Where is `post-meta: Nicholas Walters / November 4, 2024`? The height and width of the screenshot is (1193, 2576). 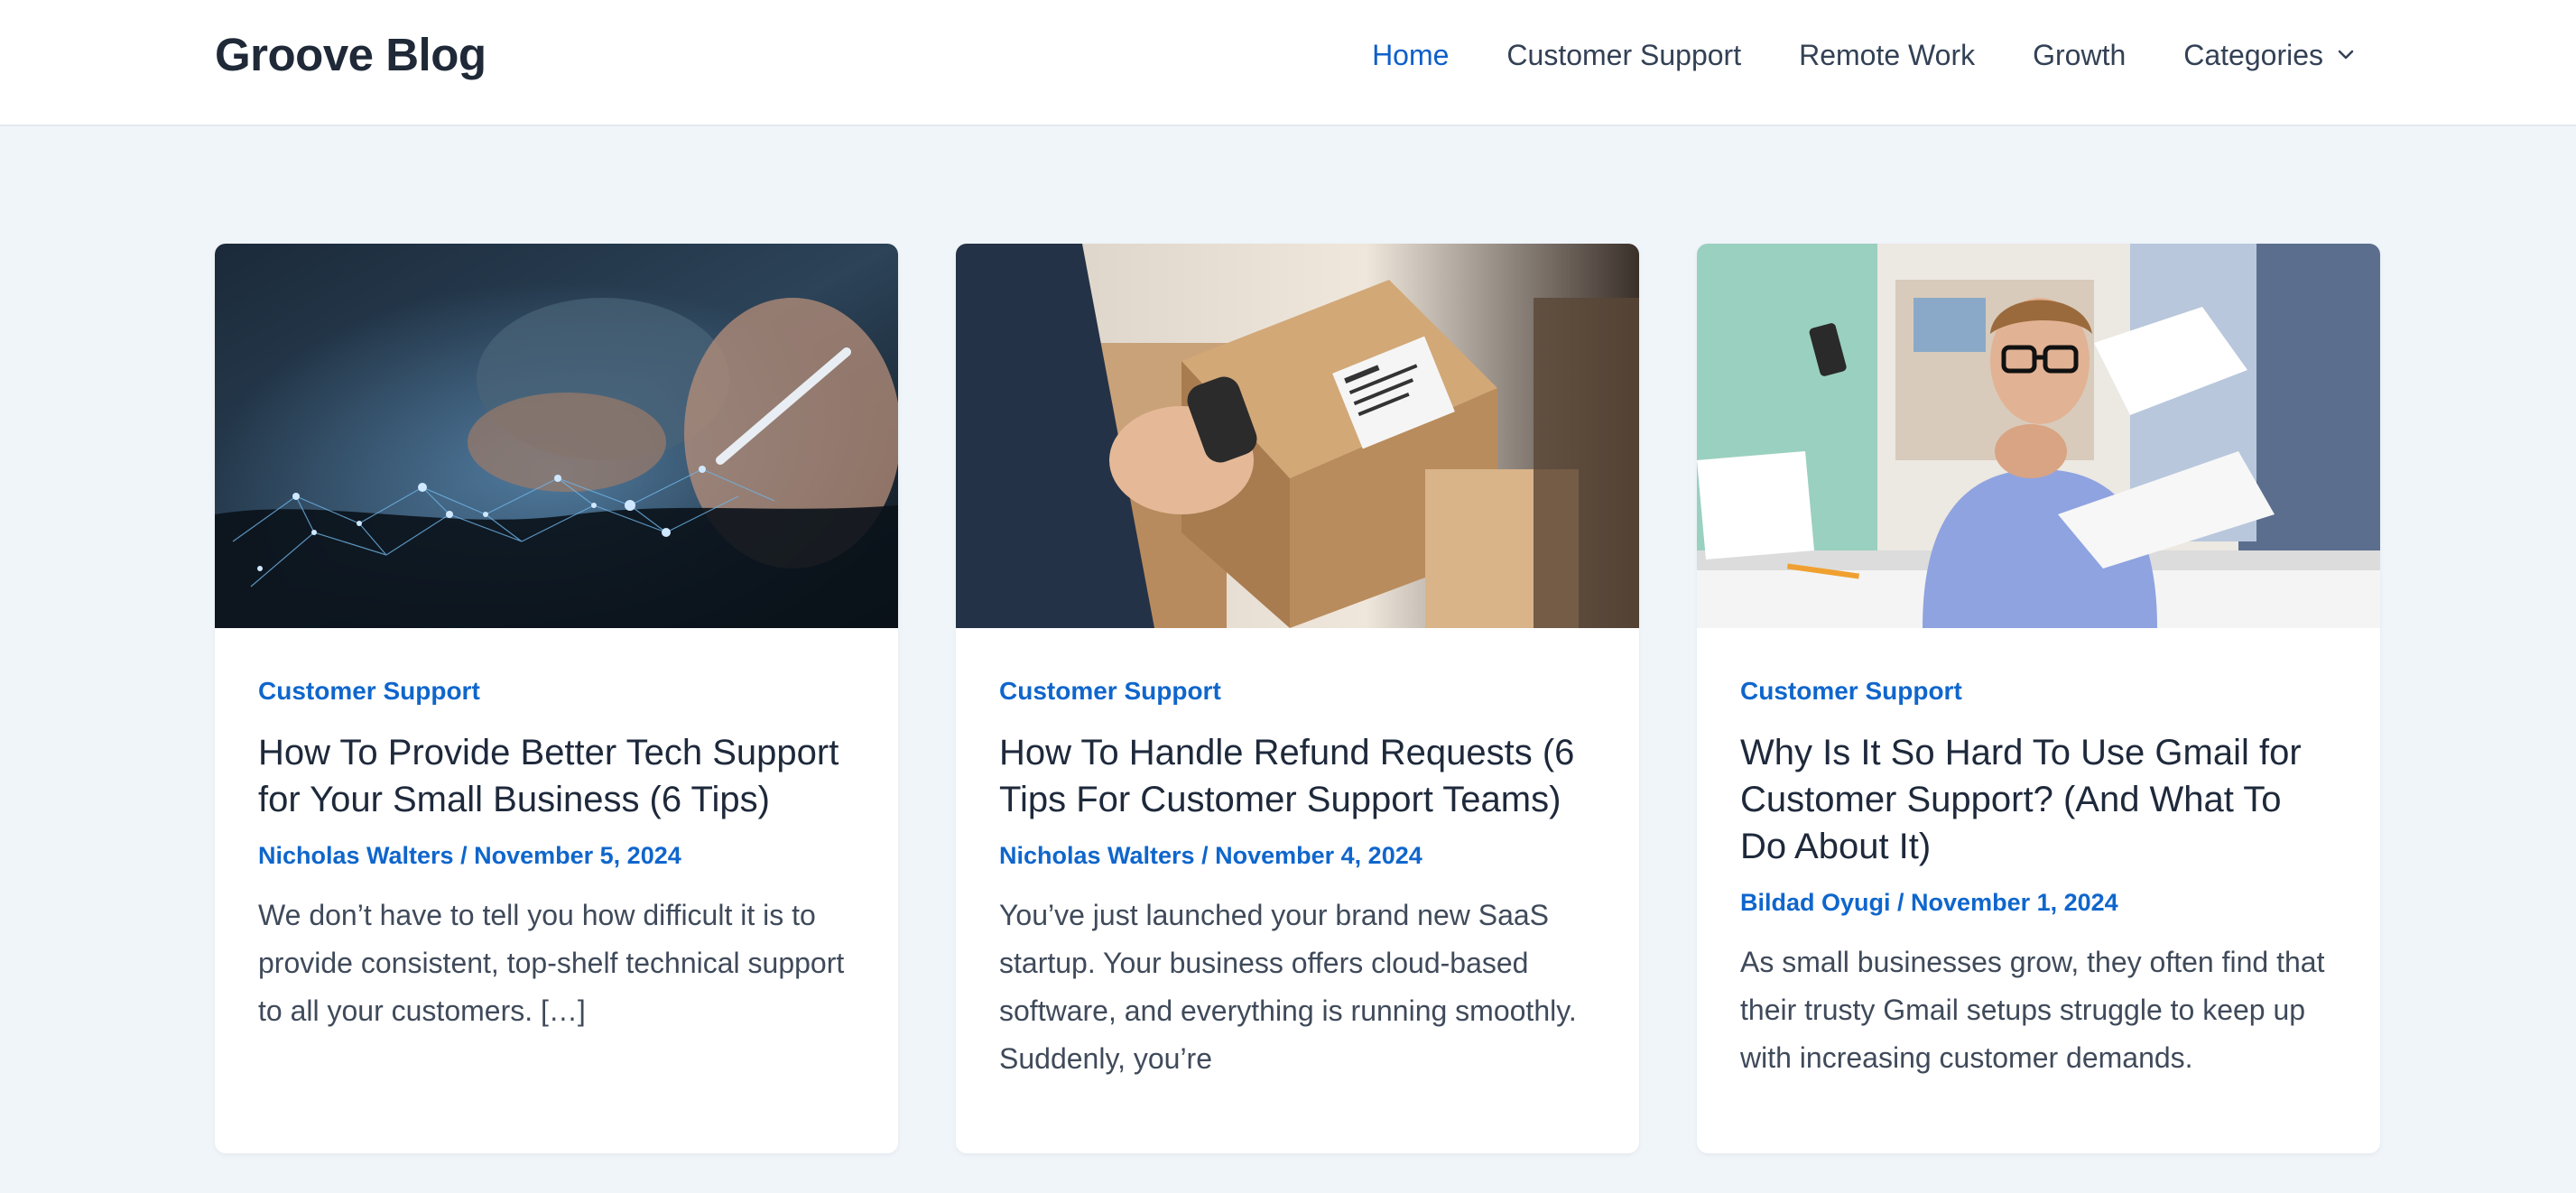
post-meta: Nicholas Walters / November 4, 2024 is located at coordinates (1297, 856).